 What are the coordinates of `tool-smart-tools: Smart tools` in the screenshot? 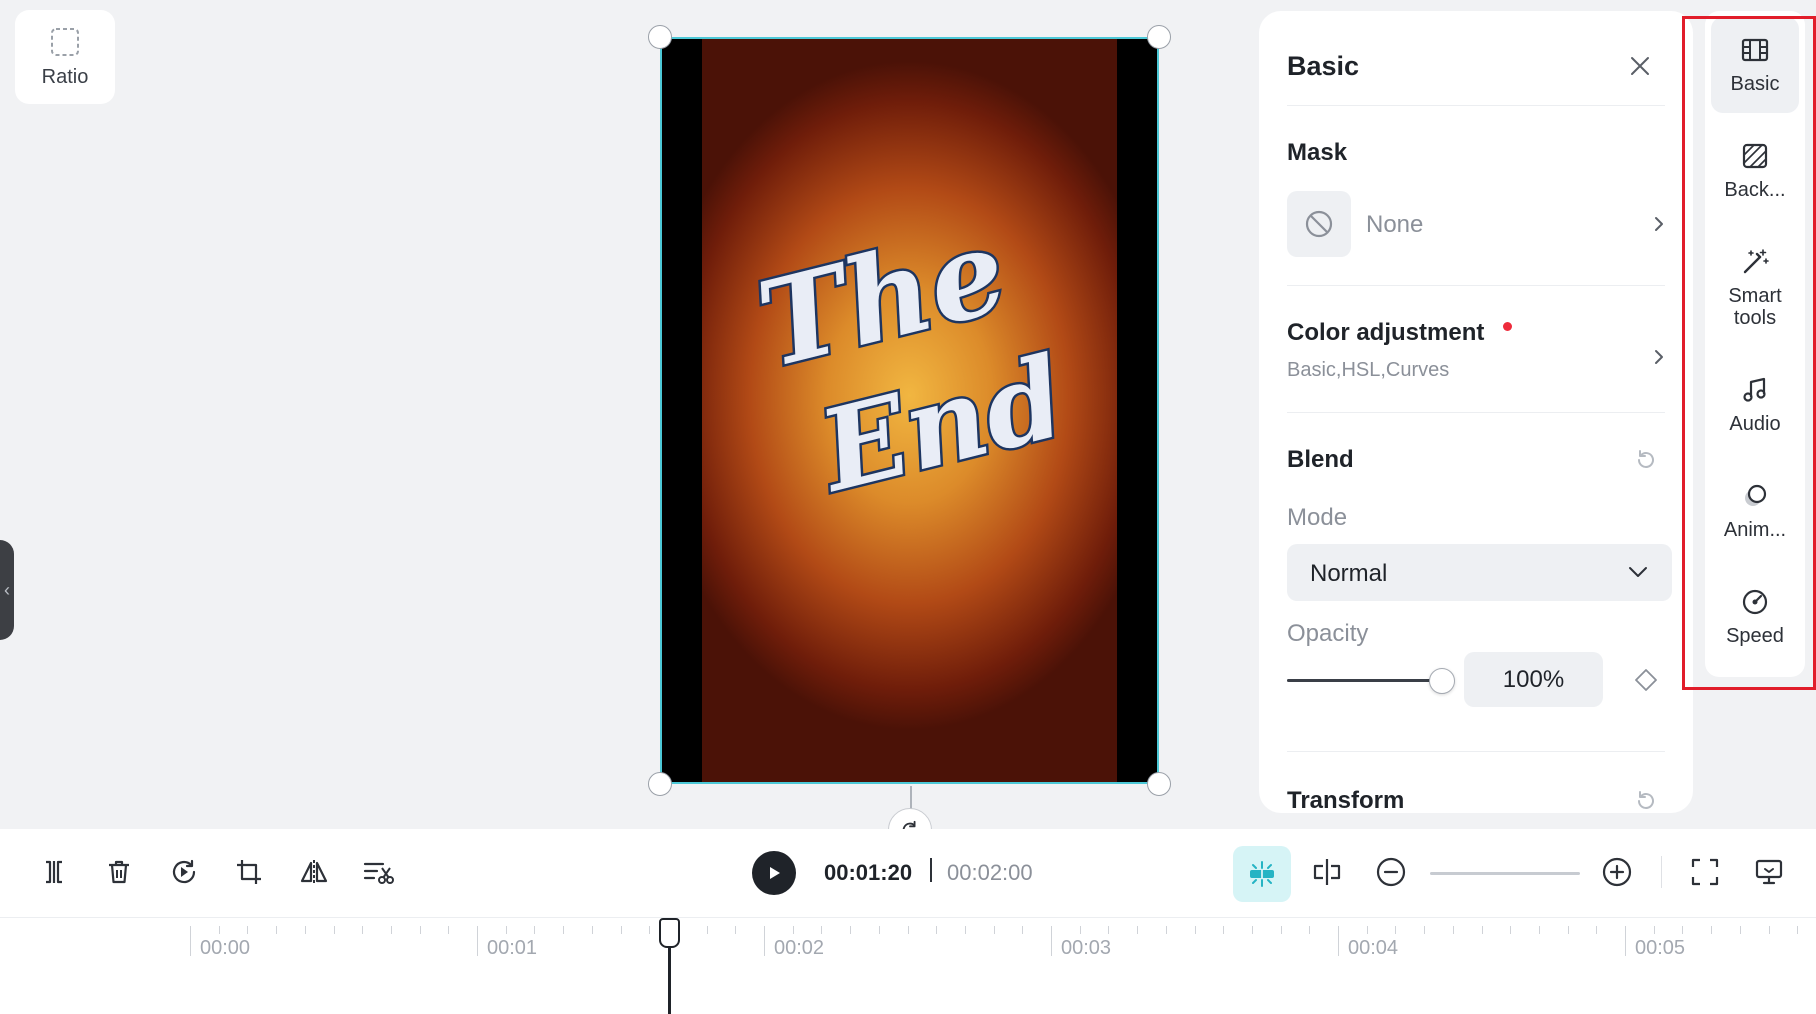 It's located at (1755, 288).